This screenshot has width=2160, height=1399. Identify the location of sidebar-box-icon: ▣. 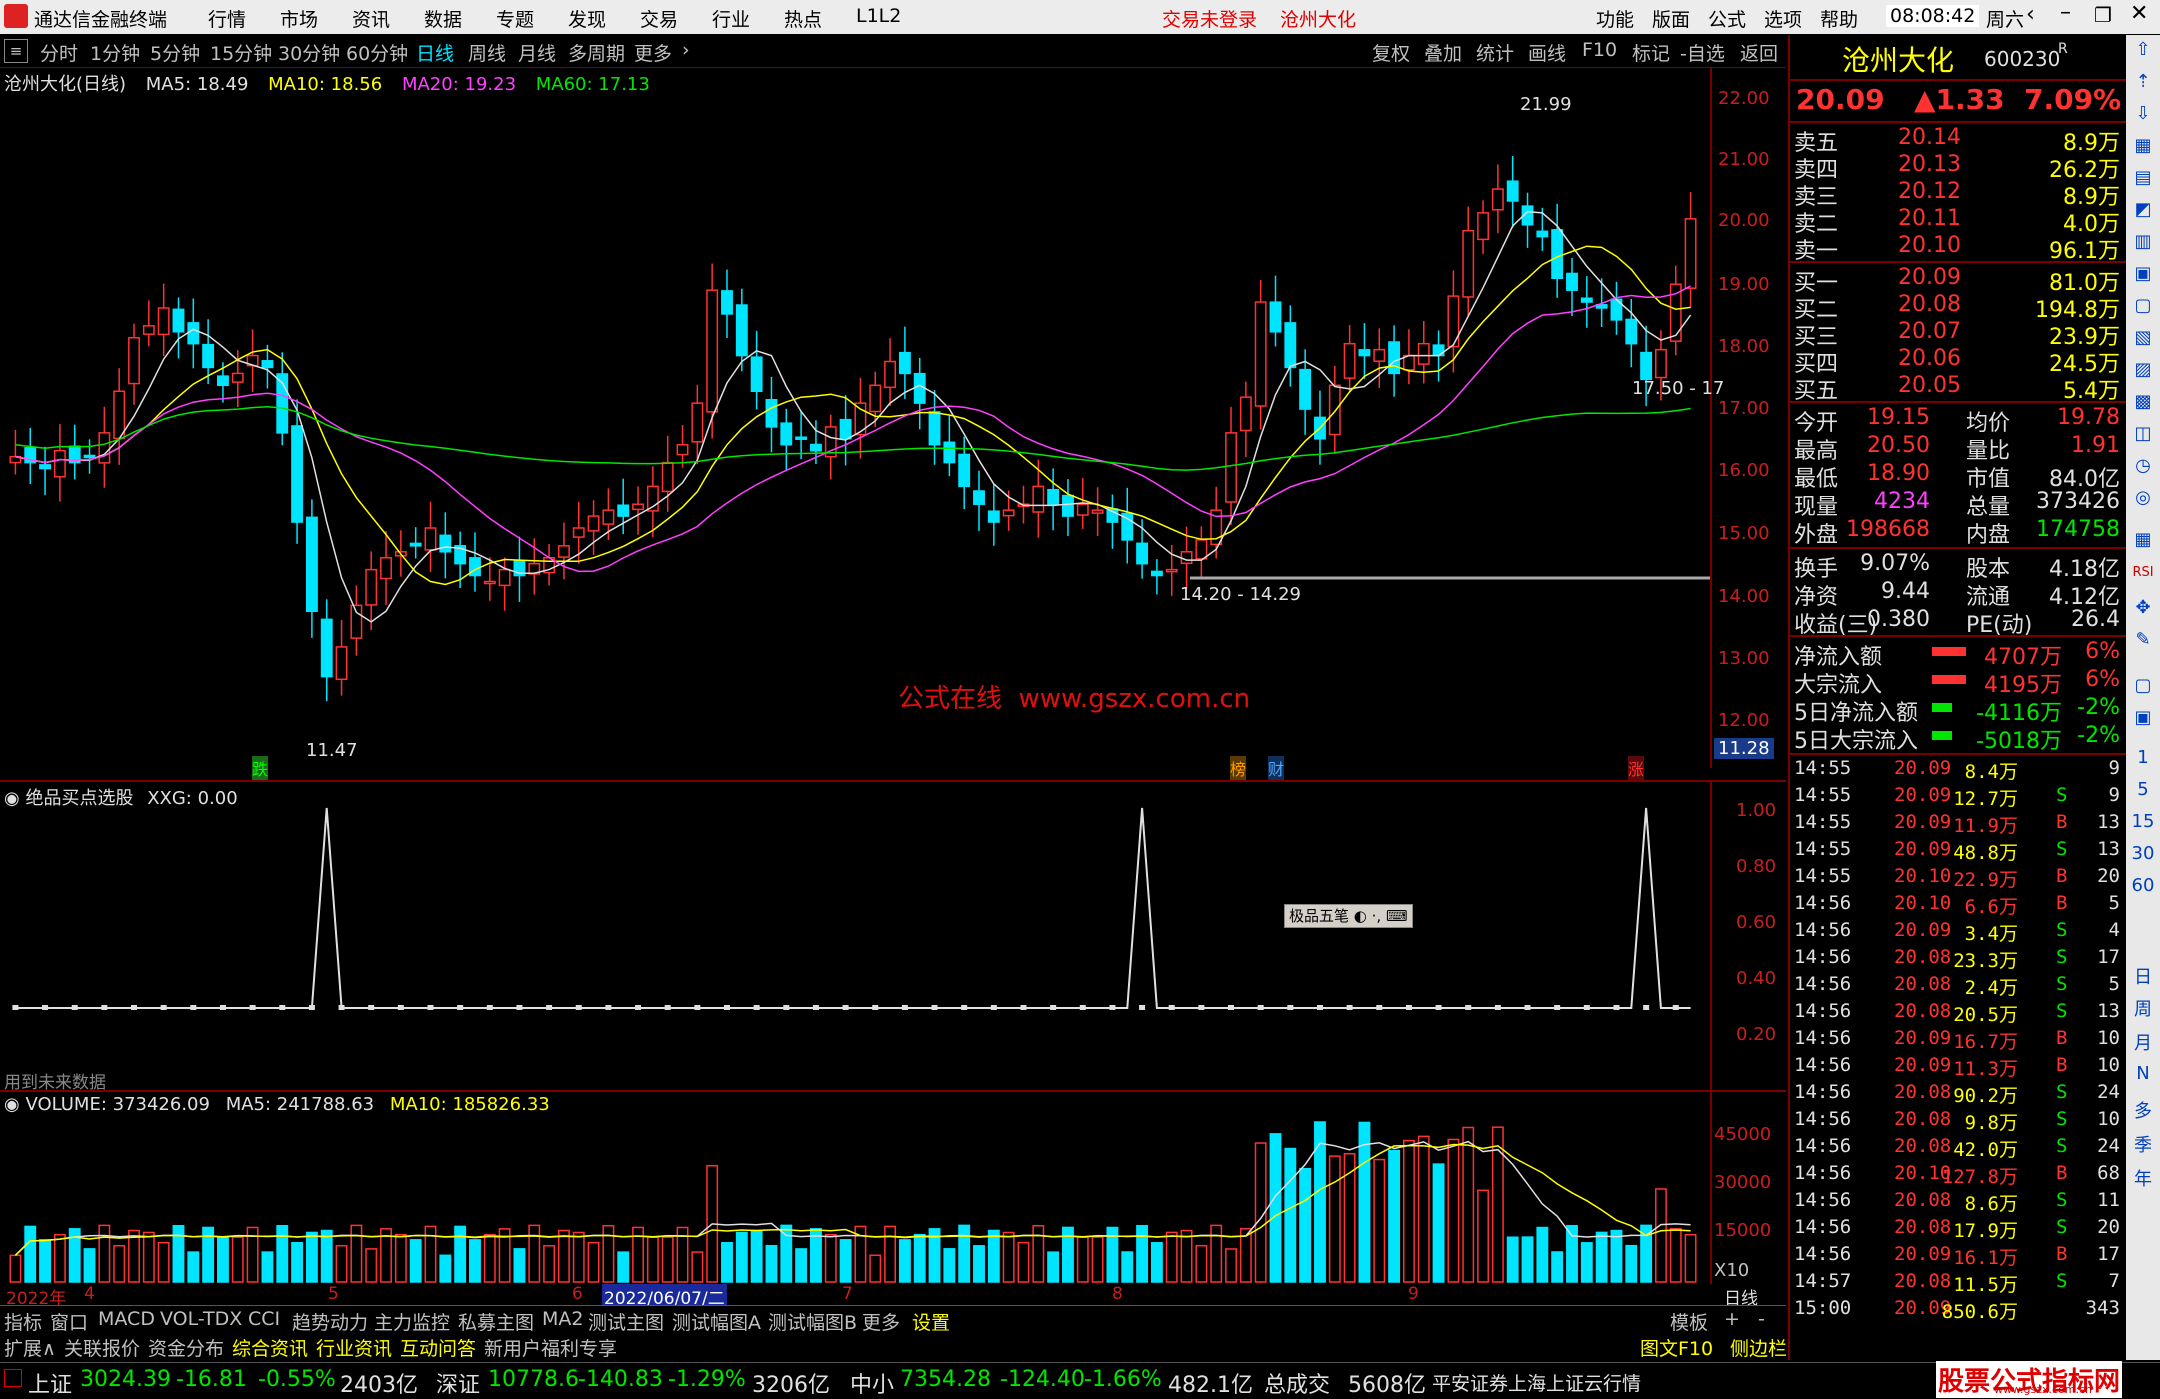
(2143, 717).